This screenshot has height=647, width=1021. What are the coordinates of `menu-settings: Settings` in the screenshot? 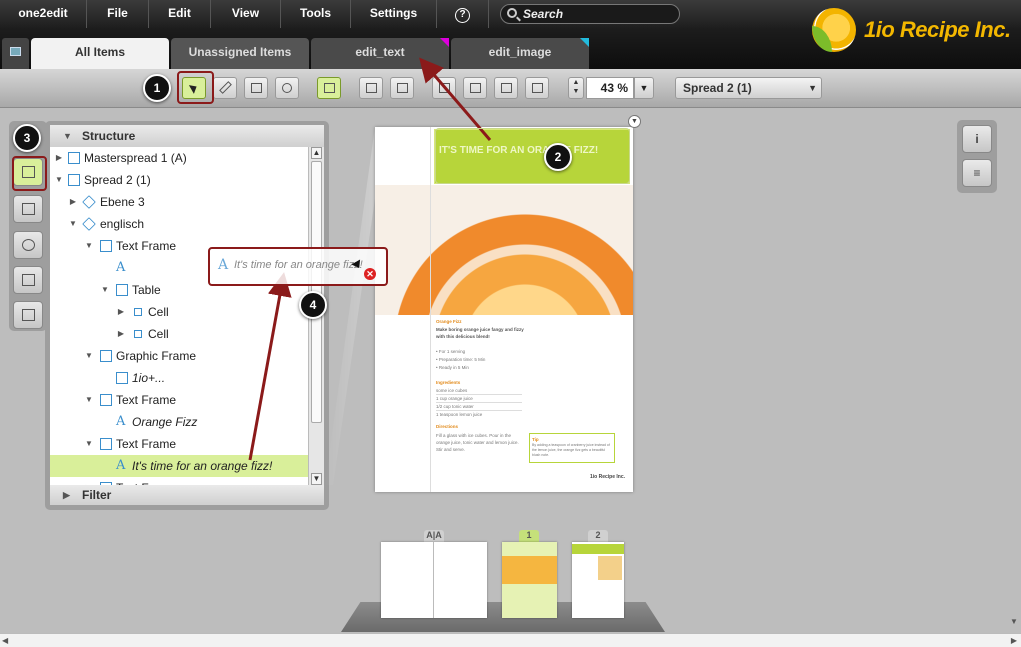 It's located at (394, 14).